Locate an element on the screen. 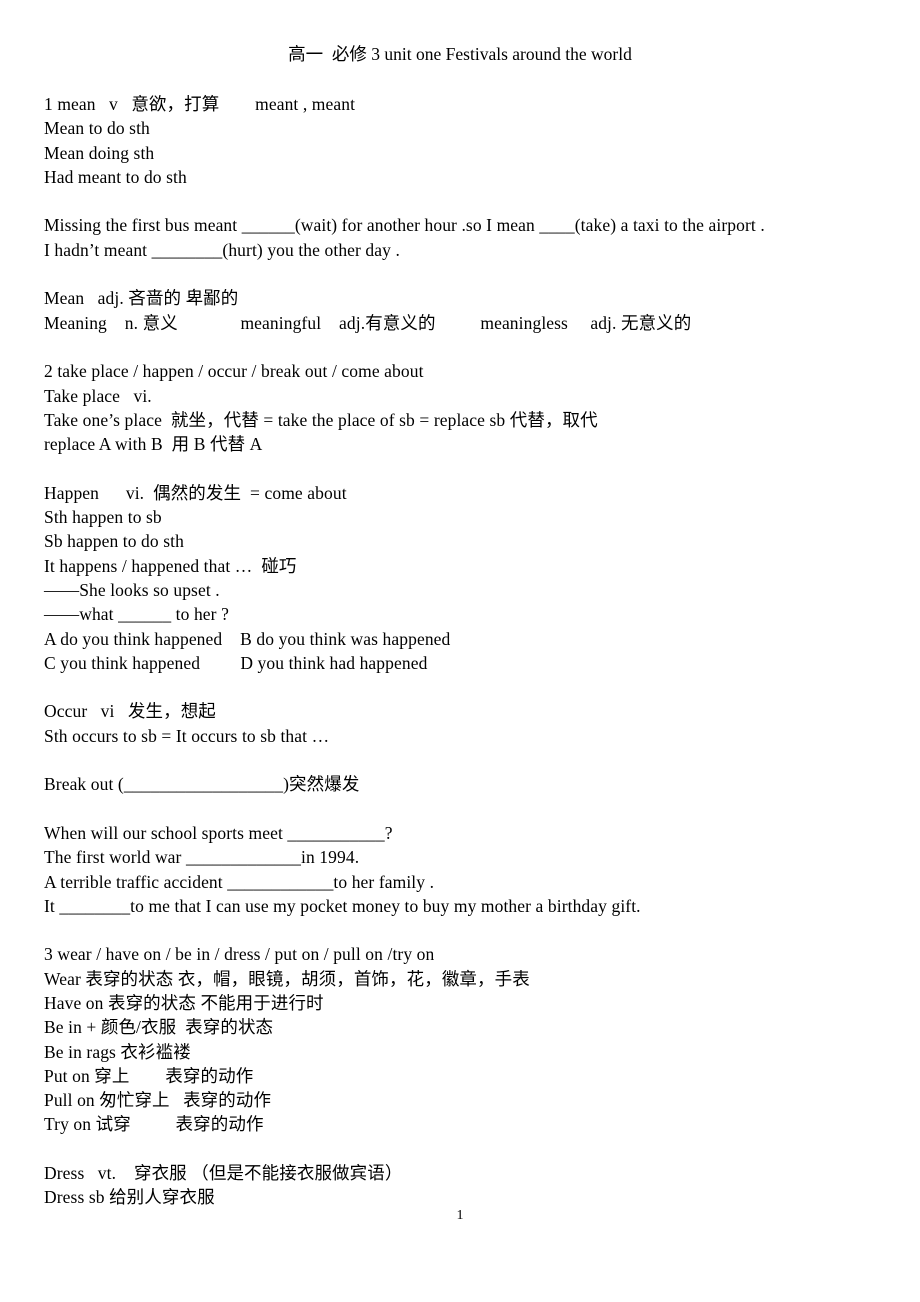 The width and height of the screenshot is (920, 1302). text-line: 1 mean v 意欲，打算 meant , meant is located at coordinates (200, 104).